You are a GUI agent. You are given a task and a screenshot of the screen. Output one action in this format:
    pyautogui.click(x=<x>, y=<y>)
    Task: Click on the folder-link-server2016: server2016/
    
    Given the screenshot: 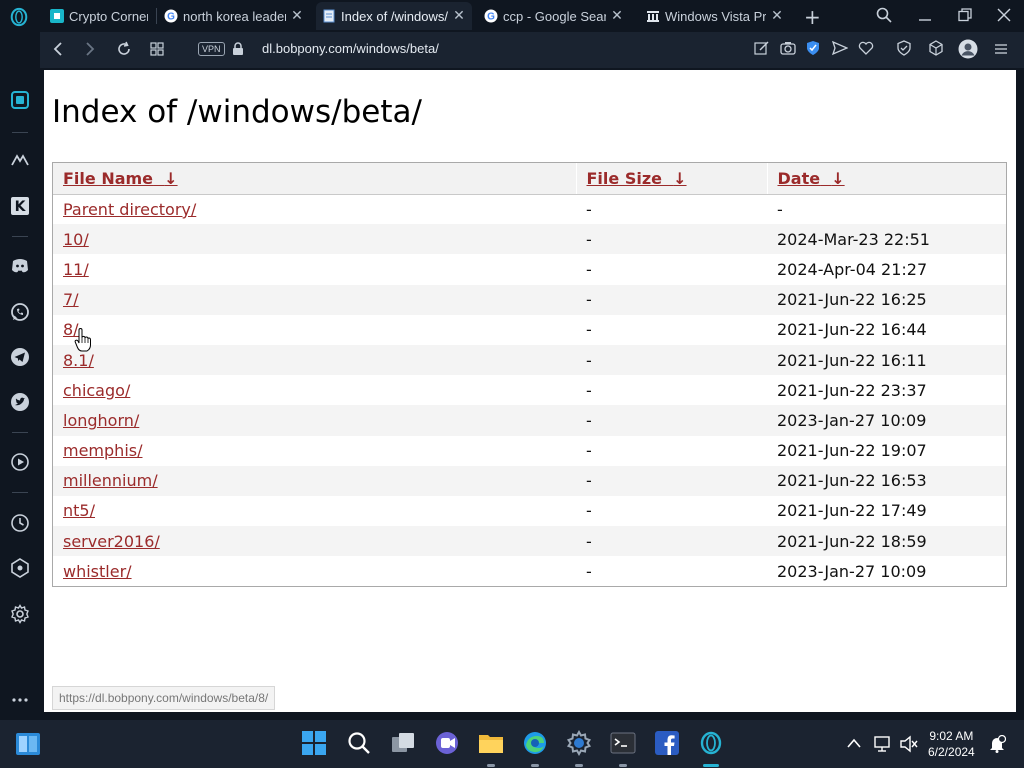 What is the action you would take?
    pyautogui.click(x=111, y=541)
    